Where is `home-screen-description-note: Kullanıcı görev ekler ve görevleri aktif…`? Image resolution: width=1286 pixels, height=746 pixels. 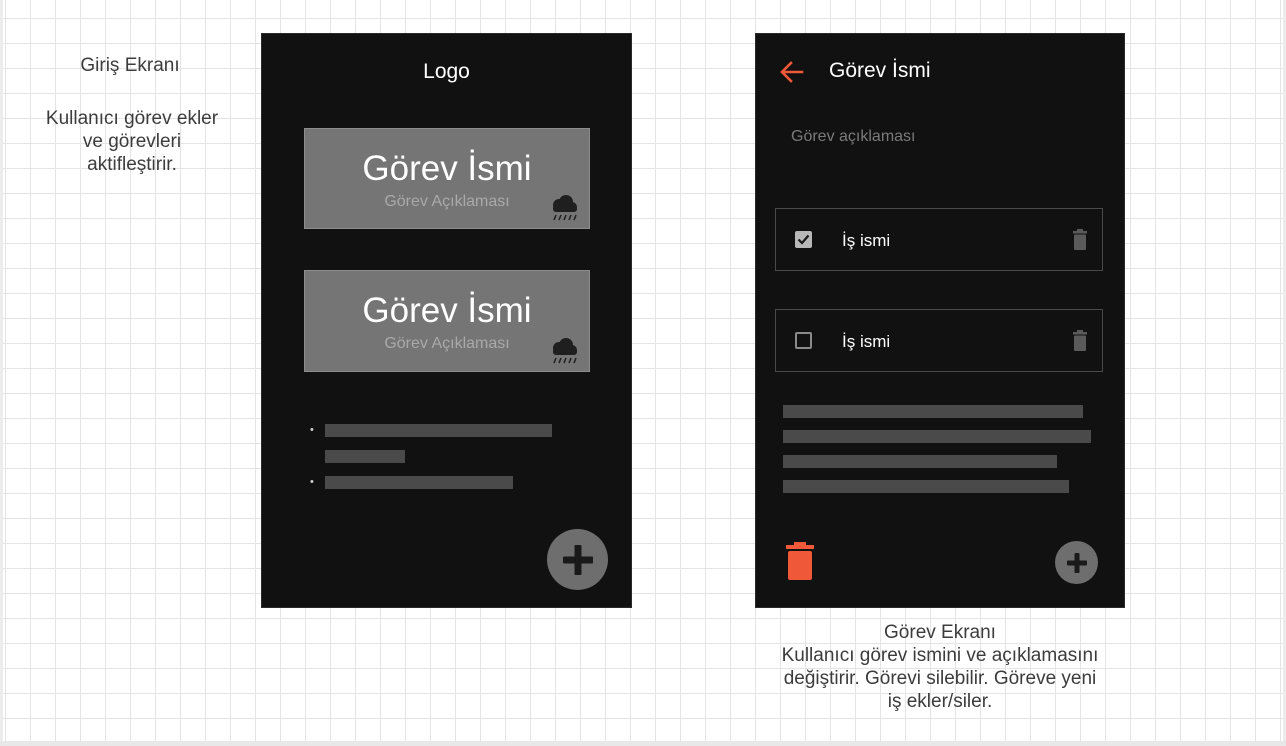
home-screen-description-note: Kullanıcı görev ekler ve görevleri aktif… is located at coordinates (132, 141).